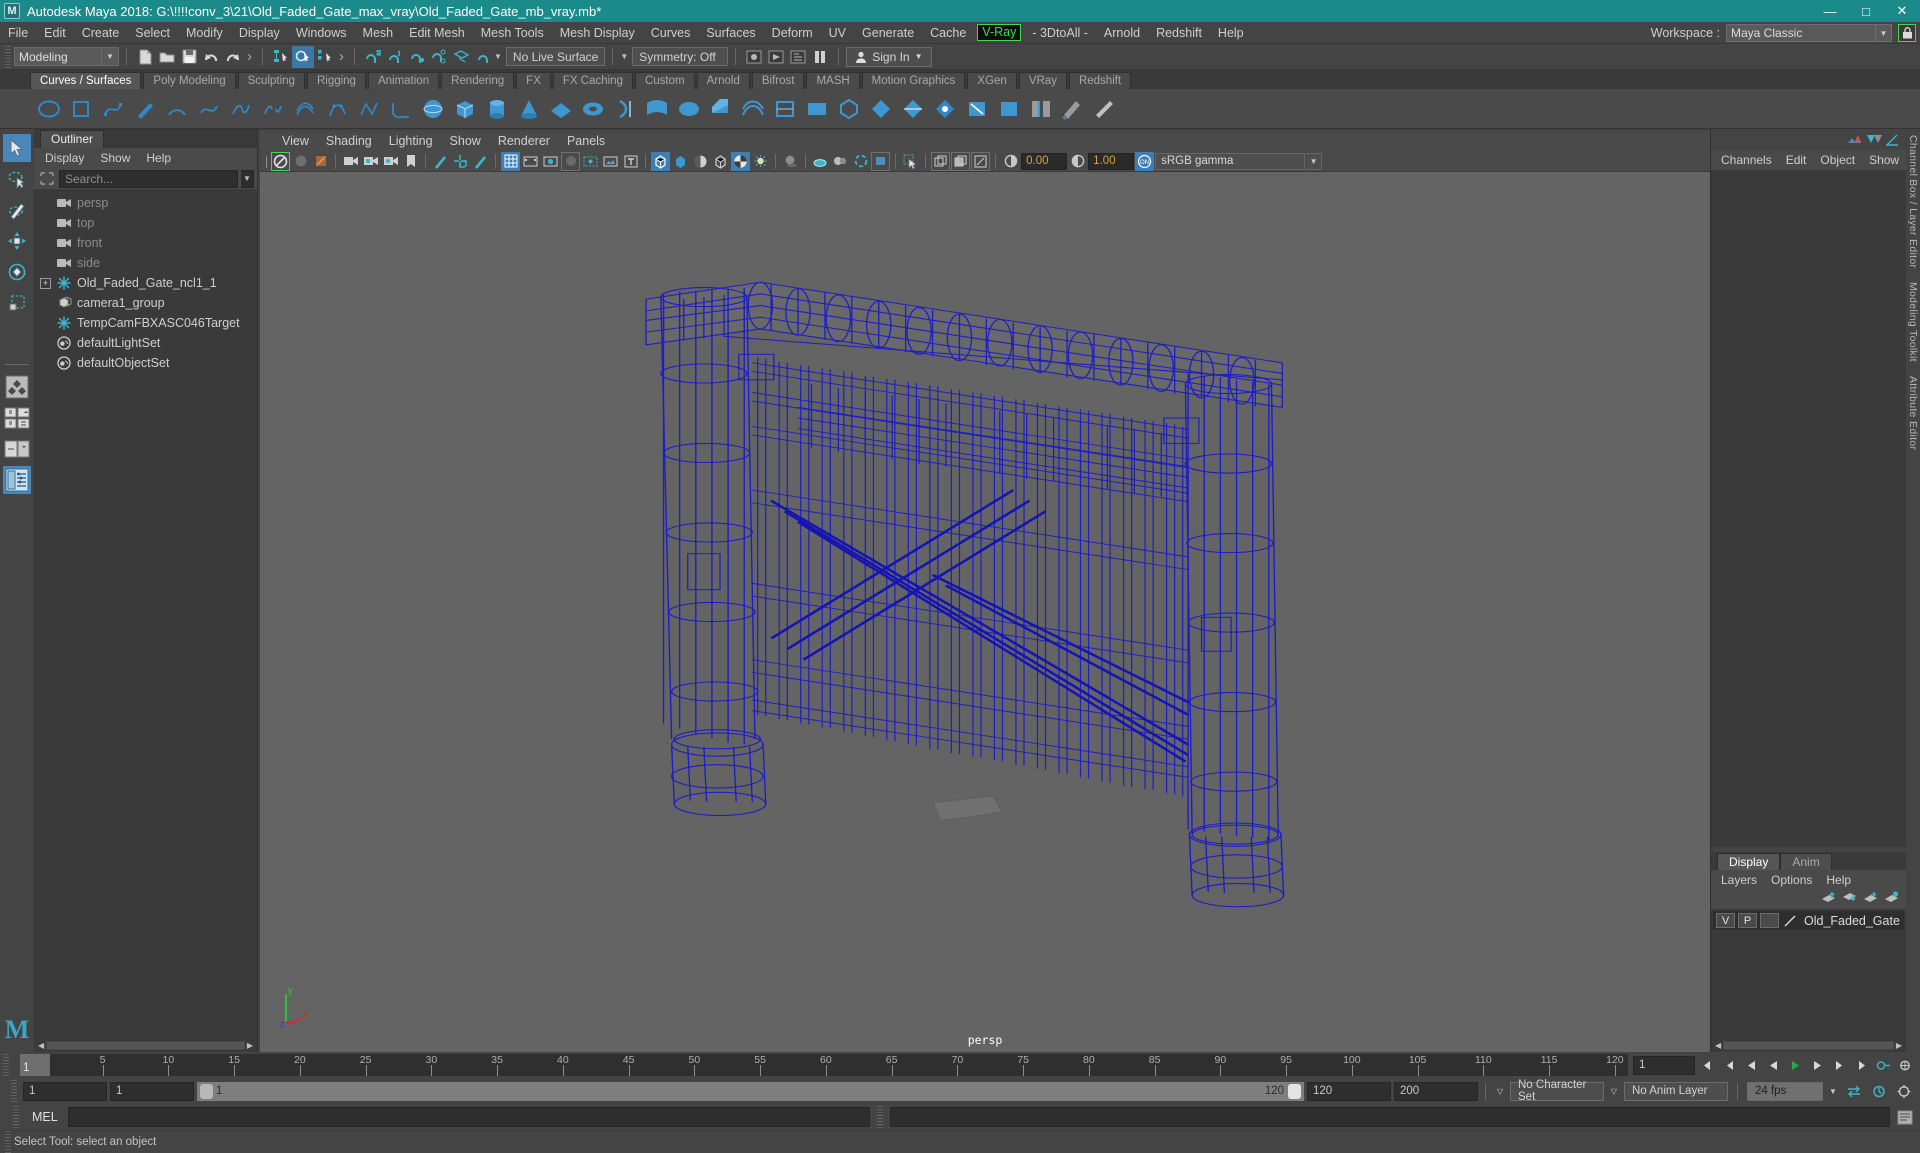 The image size is (1920, 1153). I want to click on four-view-layout, so click(17, 387).